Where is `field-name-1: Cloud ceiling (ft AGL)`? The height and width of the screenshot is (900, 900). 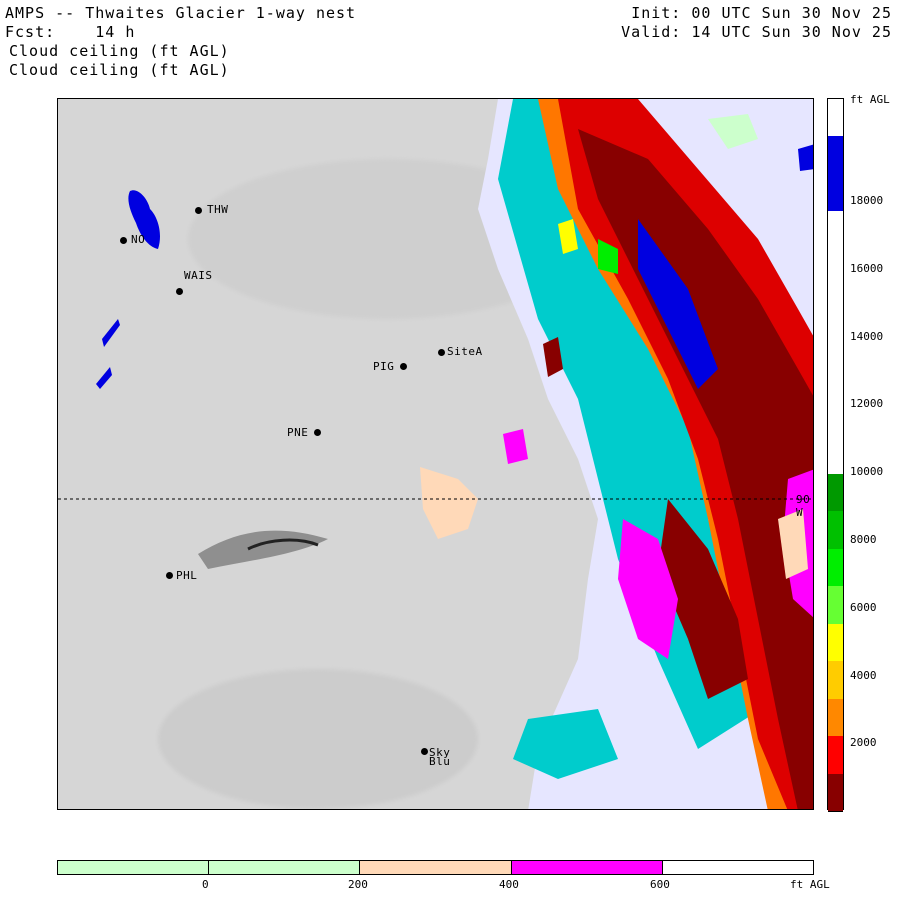
field-name-1: Cloud ceiling (ft AGL) is located at coordinates (119, 51).